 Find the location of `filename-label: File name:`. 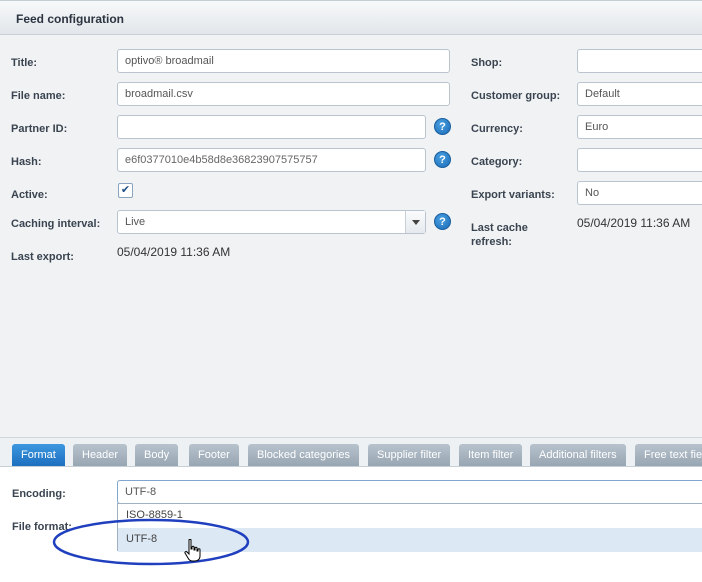

filename-label: File name: is located at coordinates (38, 96).